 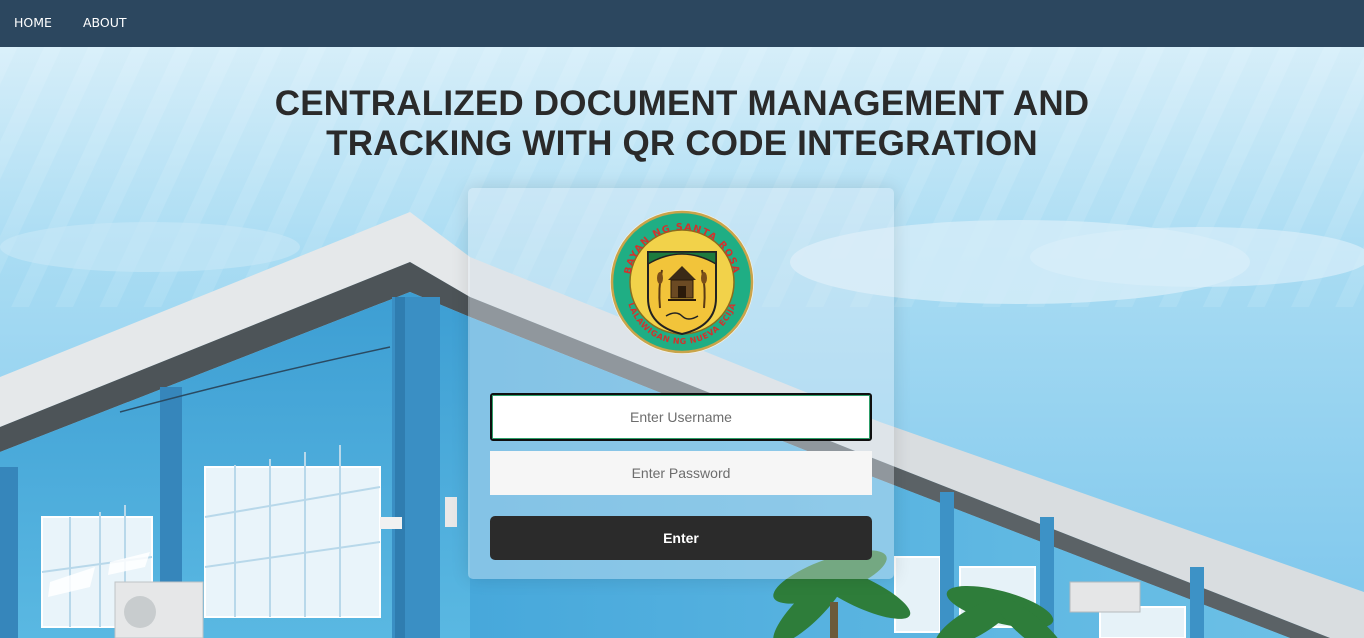 What do you see at coordinates (105, 22) in the screenshot?
I see `nav-about-link: ABOUT` at bounding box center [105, 22].